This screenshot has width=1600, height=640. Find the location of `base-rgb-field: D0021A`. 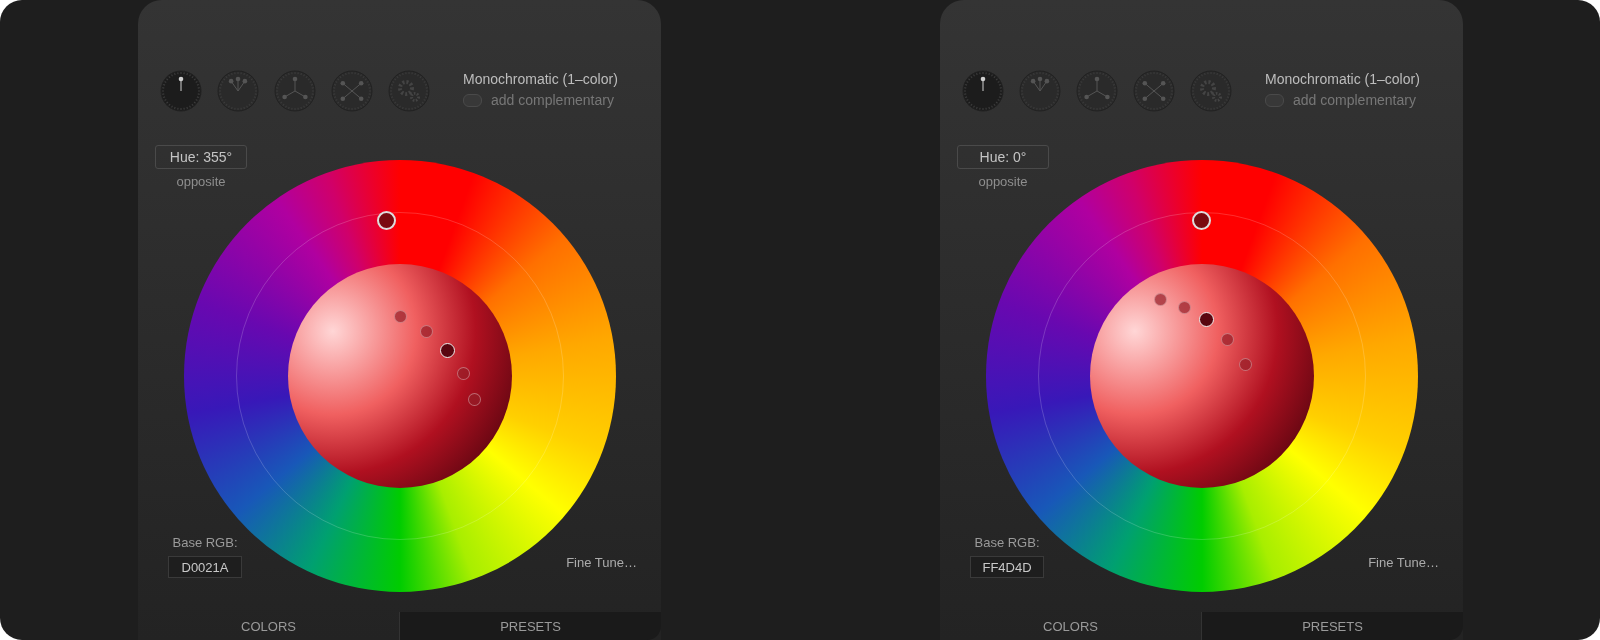

base-rgb-field: D0021A is located at coordinates (205, 567).